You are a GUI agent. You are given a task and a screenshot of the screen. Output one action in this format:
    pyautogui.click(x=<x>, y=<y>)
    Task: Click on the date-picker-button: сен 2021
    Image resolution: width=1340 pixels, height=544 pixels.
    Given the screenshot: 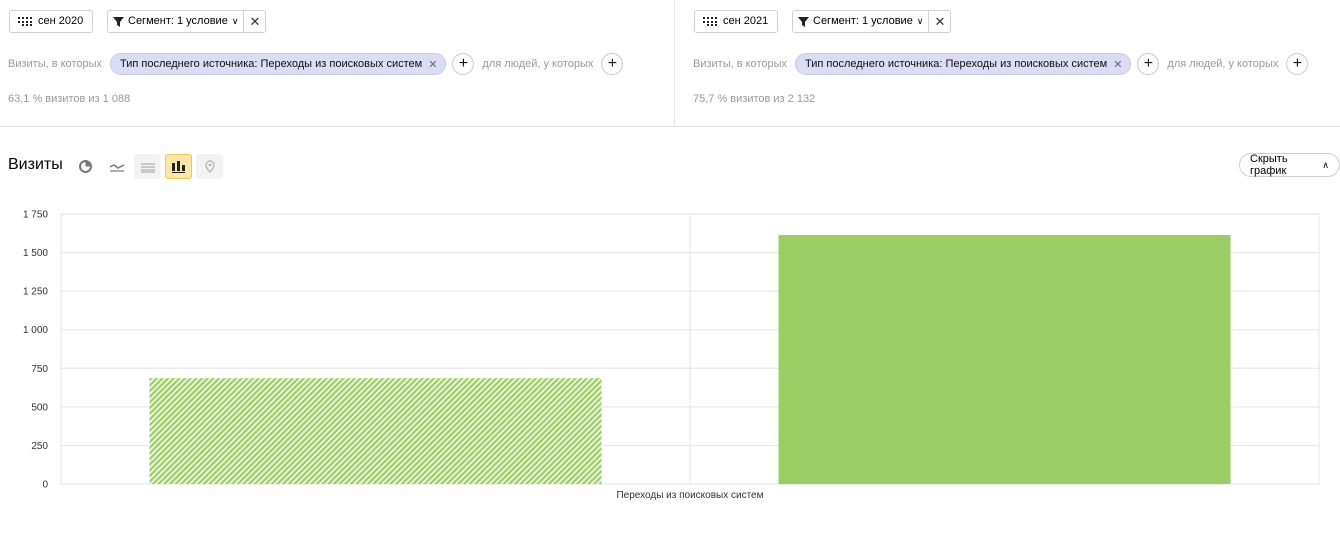 What is the action you would take?
    pyautogui.click(x=736, y=21)
    